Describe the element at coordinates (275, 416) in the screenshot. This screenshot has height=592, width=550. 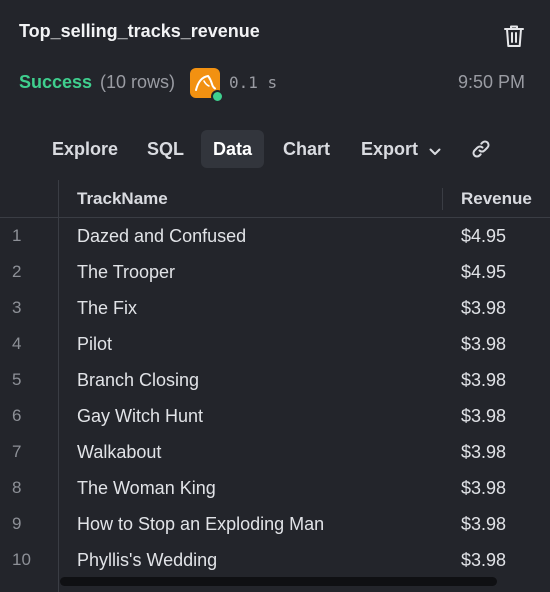
I see `table-row: 6 Gay Witch Hunt $3.98` at that location.